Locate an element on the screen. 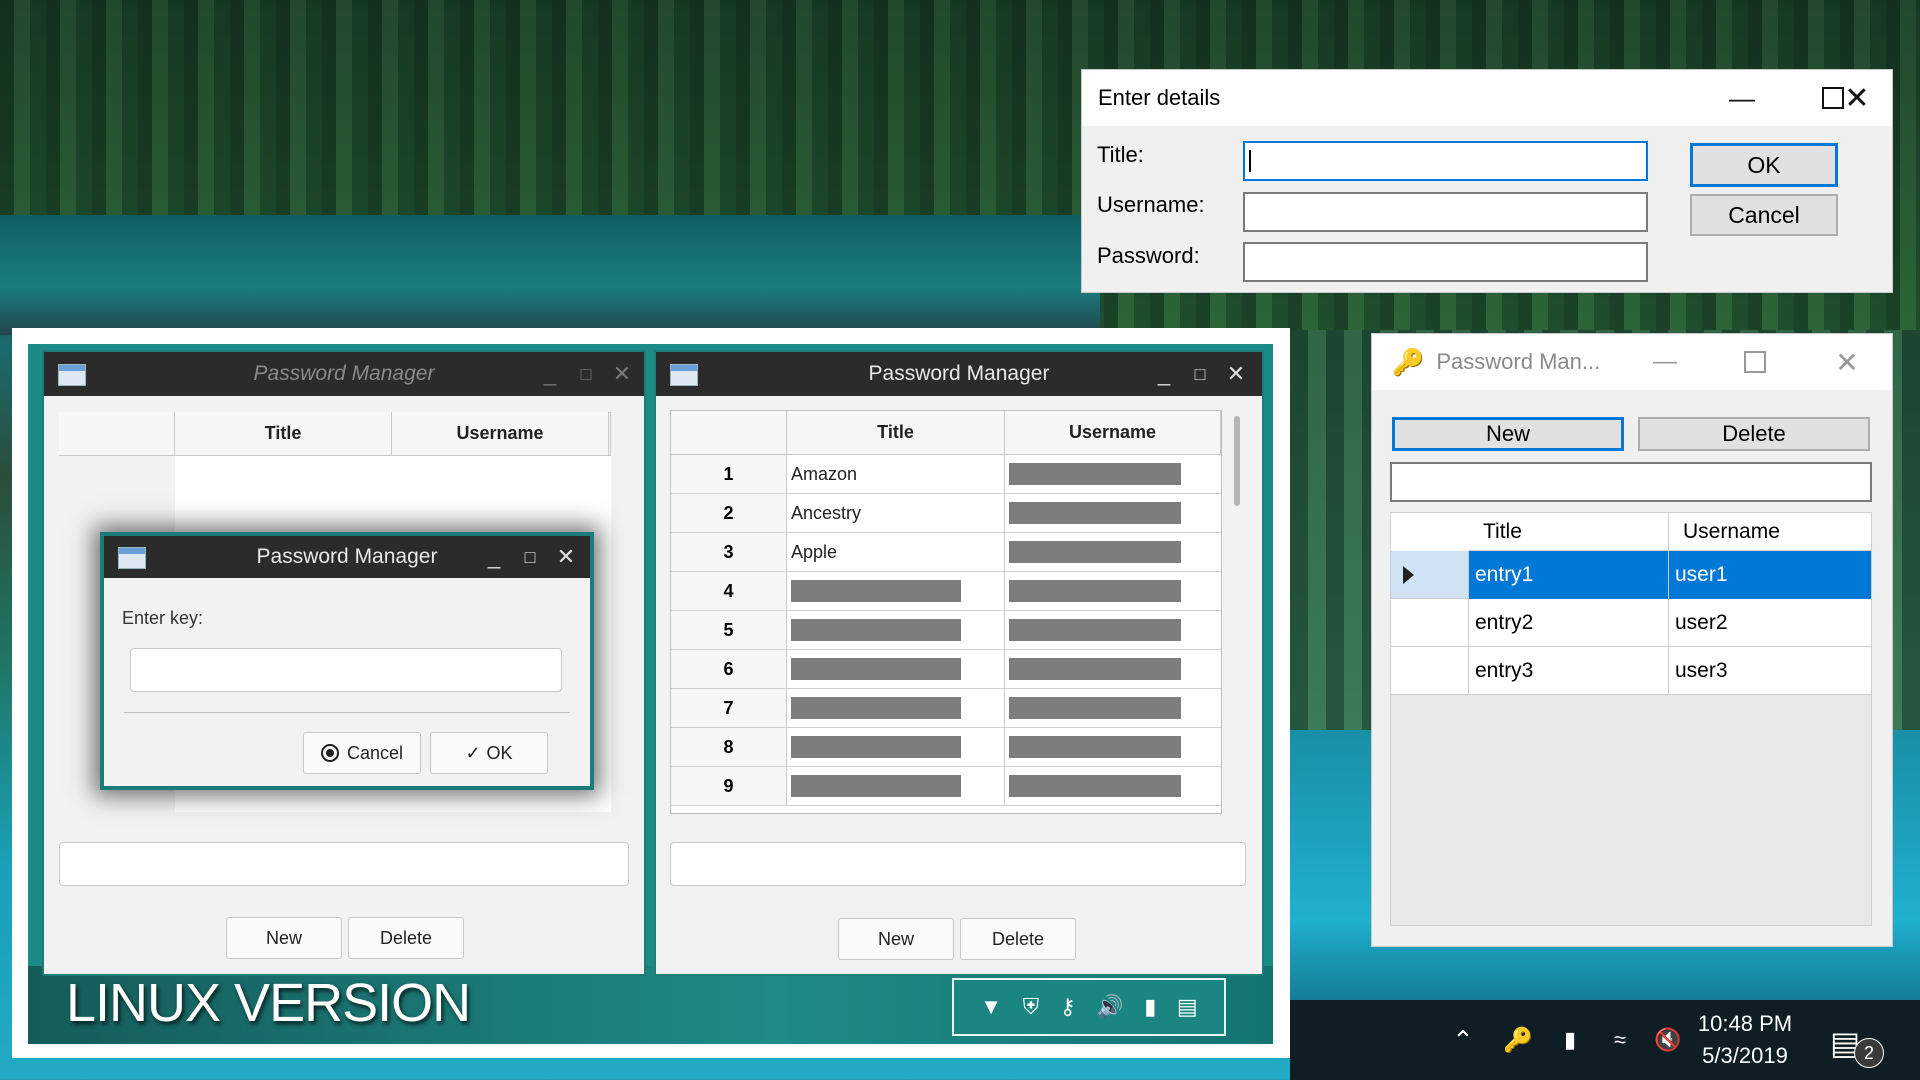 Image resolution: width=1920 pixels, height=1080 pixels. ok-button: OK is located at coordinates (1764, 165).